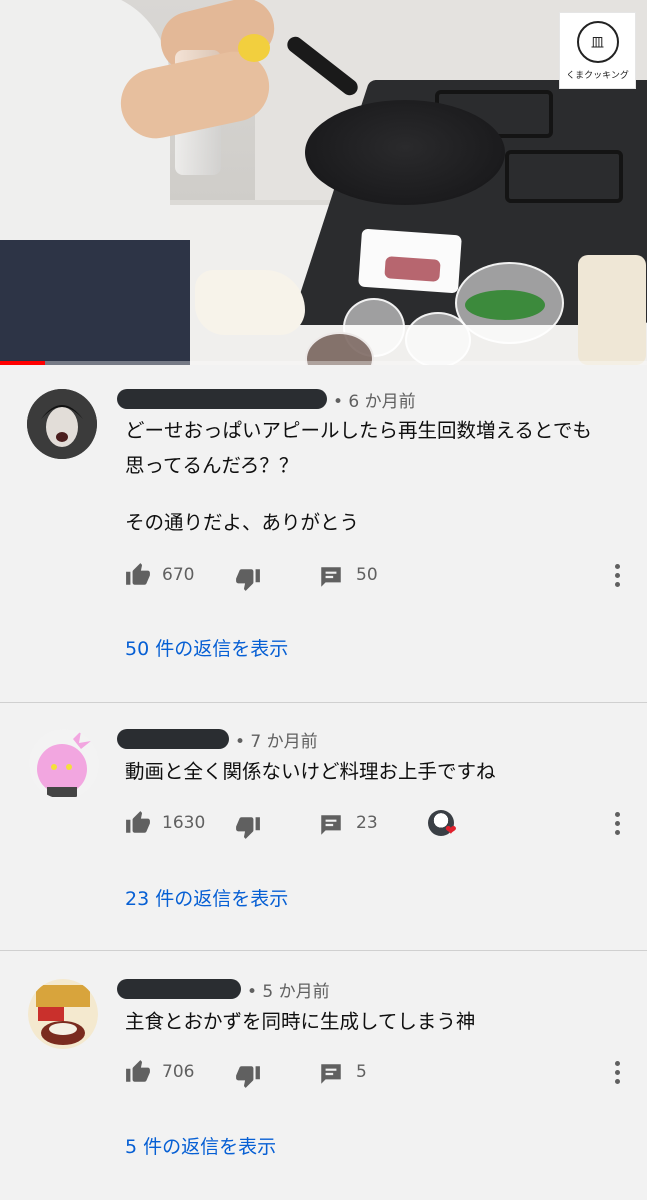 This screenshot has width=647, height=1200. I want to click on video-frame-jeans, so click(95, 302).